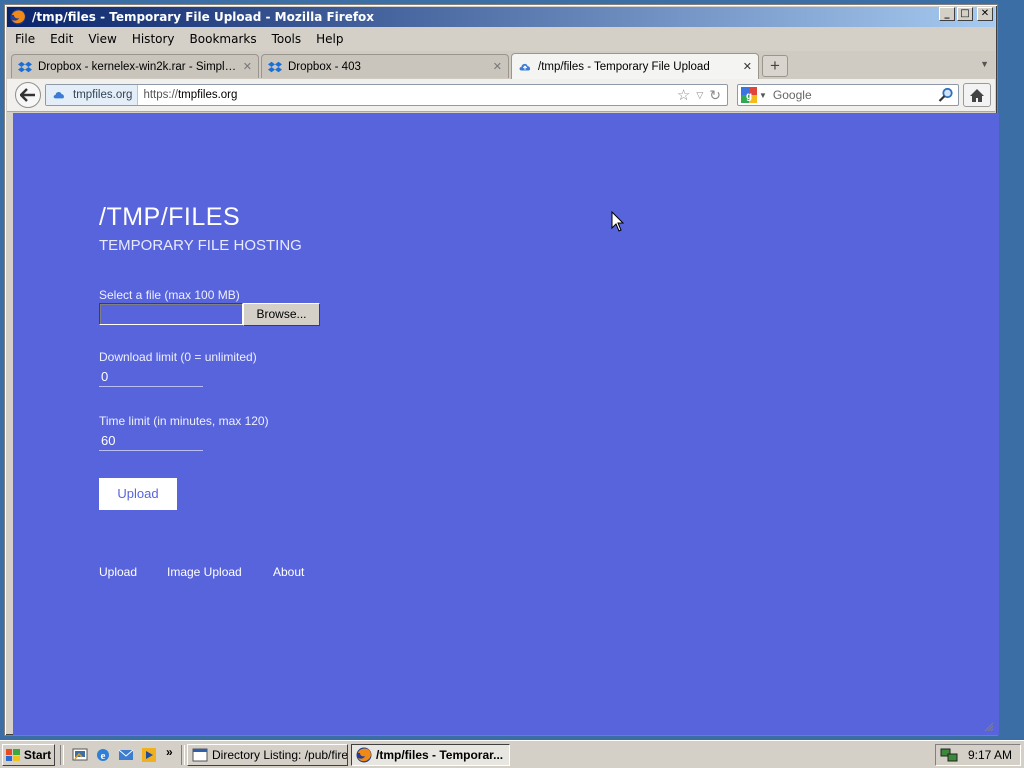 This screenshot has height=768, width=1024. I want to click on tab-label: Dropbox - 403, so click(324, 66).